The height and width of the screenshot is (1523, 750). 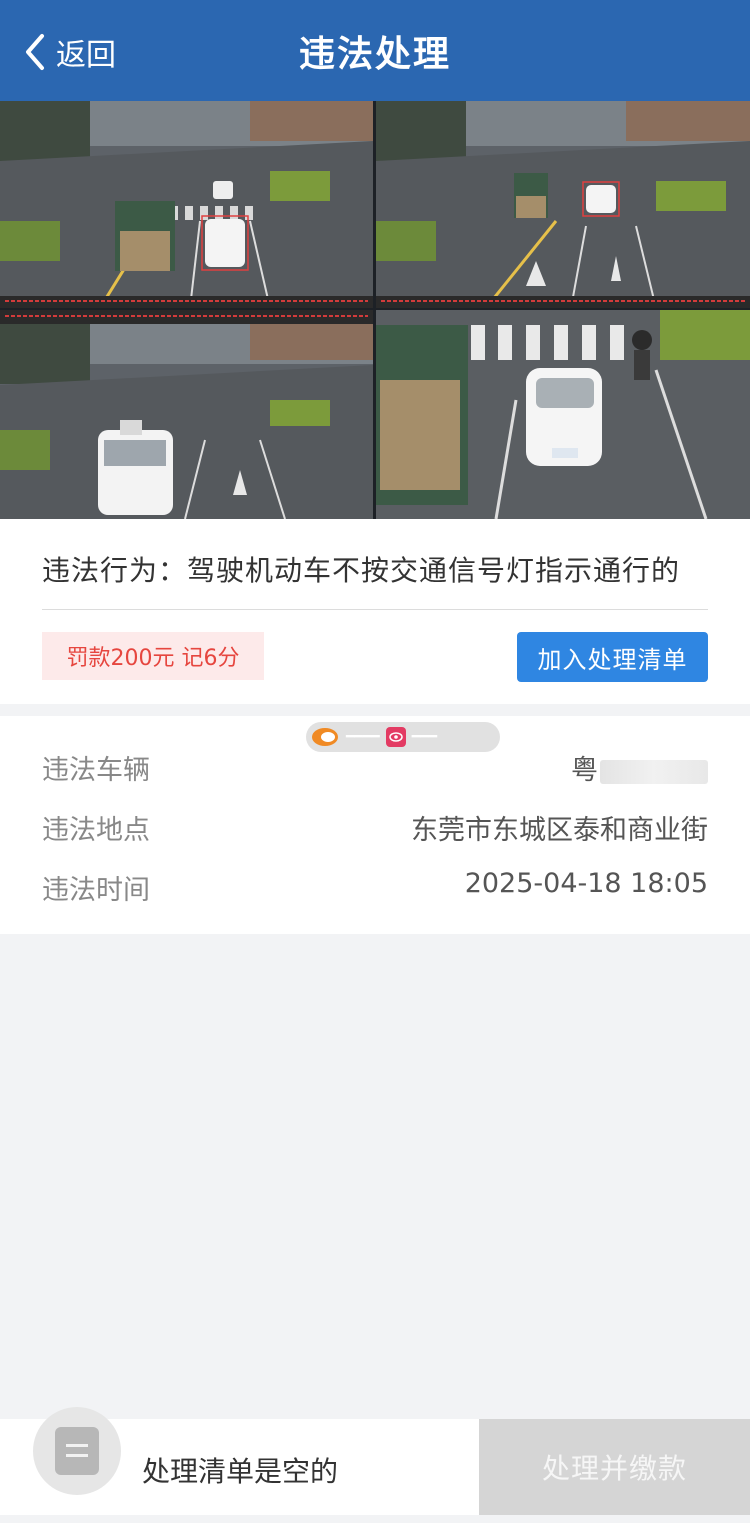 I want to click on process-and-pay-button: 处理并缴款, so click(x=614, y=1467).